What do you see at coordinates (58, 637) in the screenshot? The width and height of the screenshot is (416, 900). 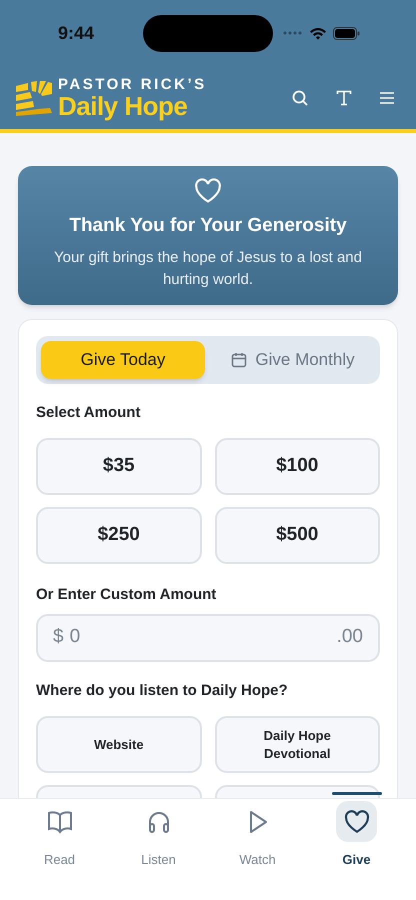 I see `currency-symbol: $` at bounding box center [58, 637].